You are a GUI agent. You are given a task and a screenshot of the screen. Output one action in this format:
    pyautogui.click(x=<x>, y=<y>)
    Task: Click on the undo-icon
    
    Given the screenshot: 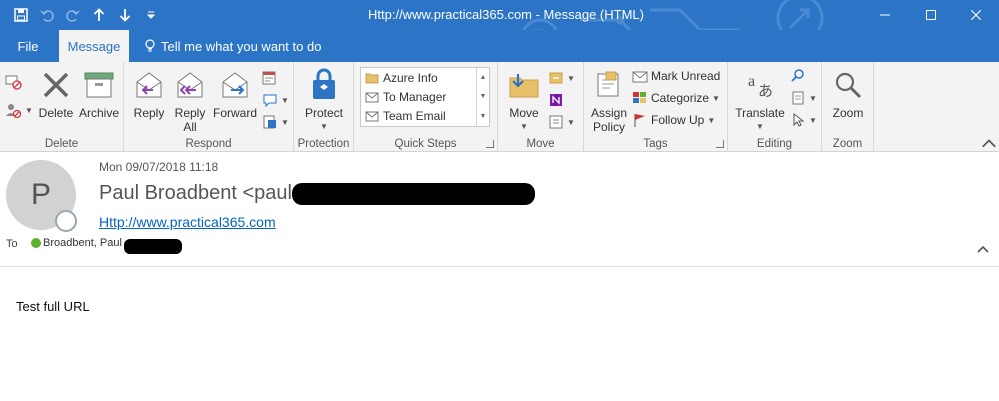 What is the action you would take?
    pyautogui.click(x=47, y=16)
    